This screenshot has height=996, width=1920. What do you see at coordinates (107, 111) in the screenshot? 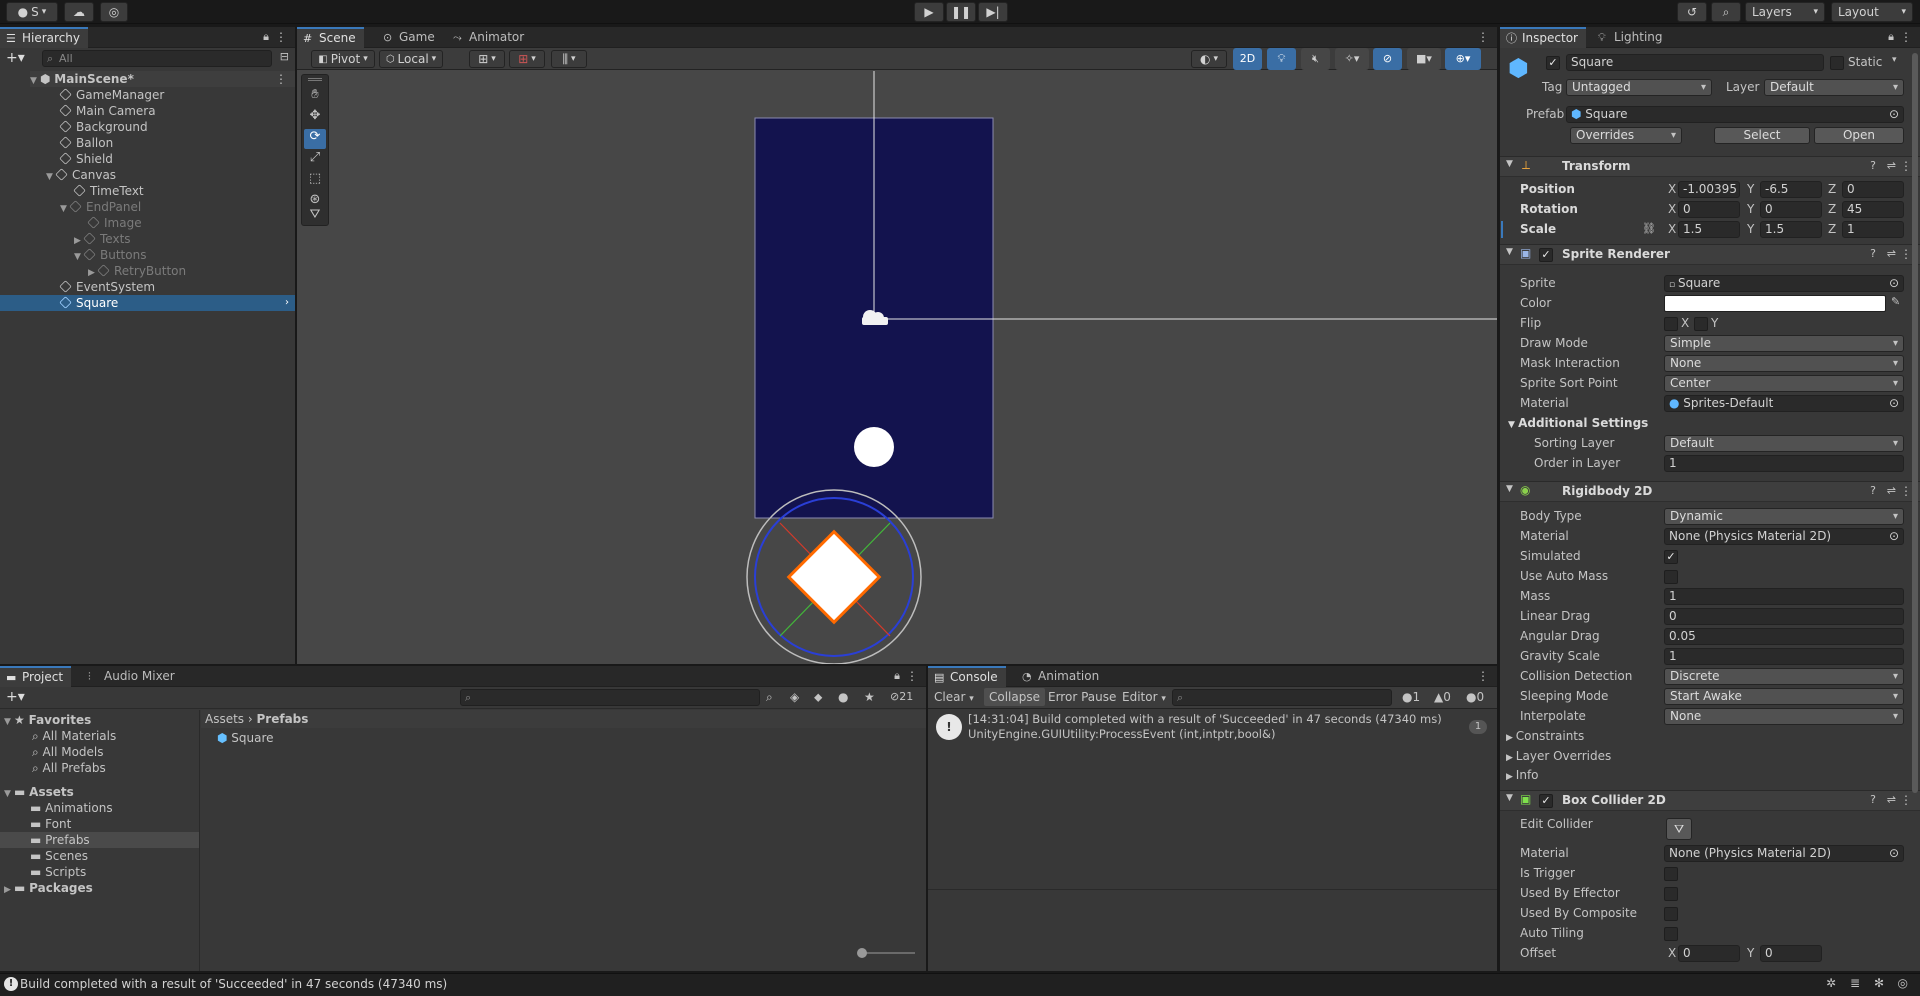
I see `hierarchy-item-main-camera: Main Camera` at bounding box center [107, 111].